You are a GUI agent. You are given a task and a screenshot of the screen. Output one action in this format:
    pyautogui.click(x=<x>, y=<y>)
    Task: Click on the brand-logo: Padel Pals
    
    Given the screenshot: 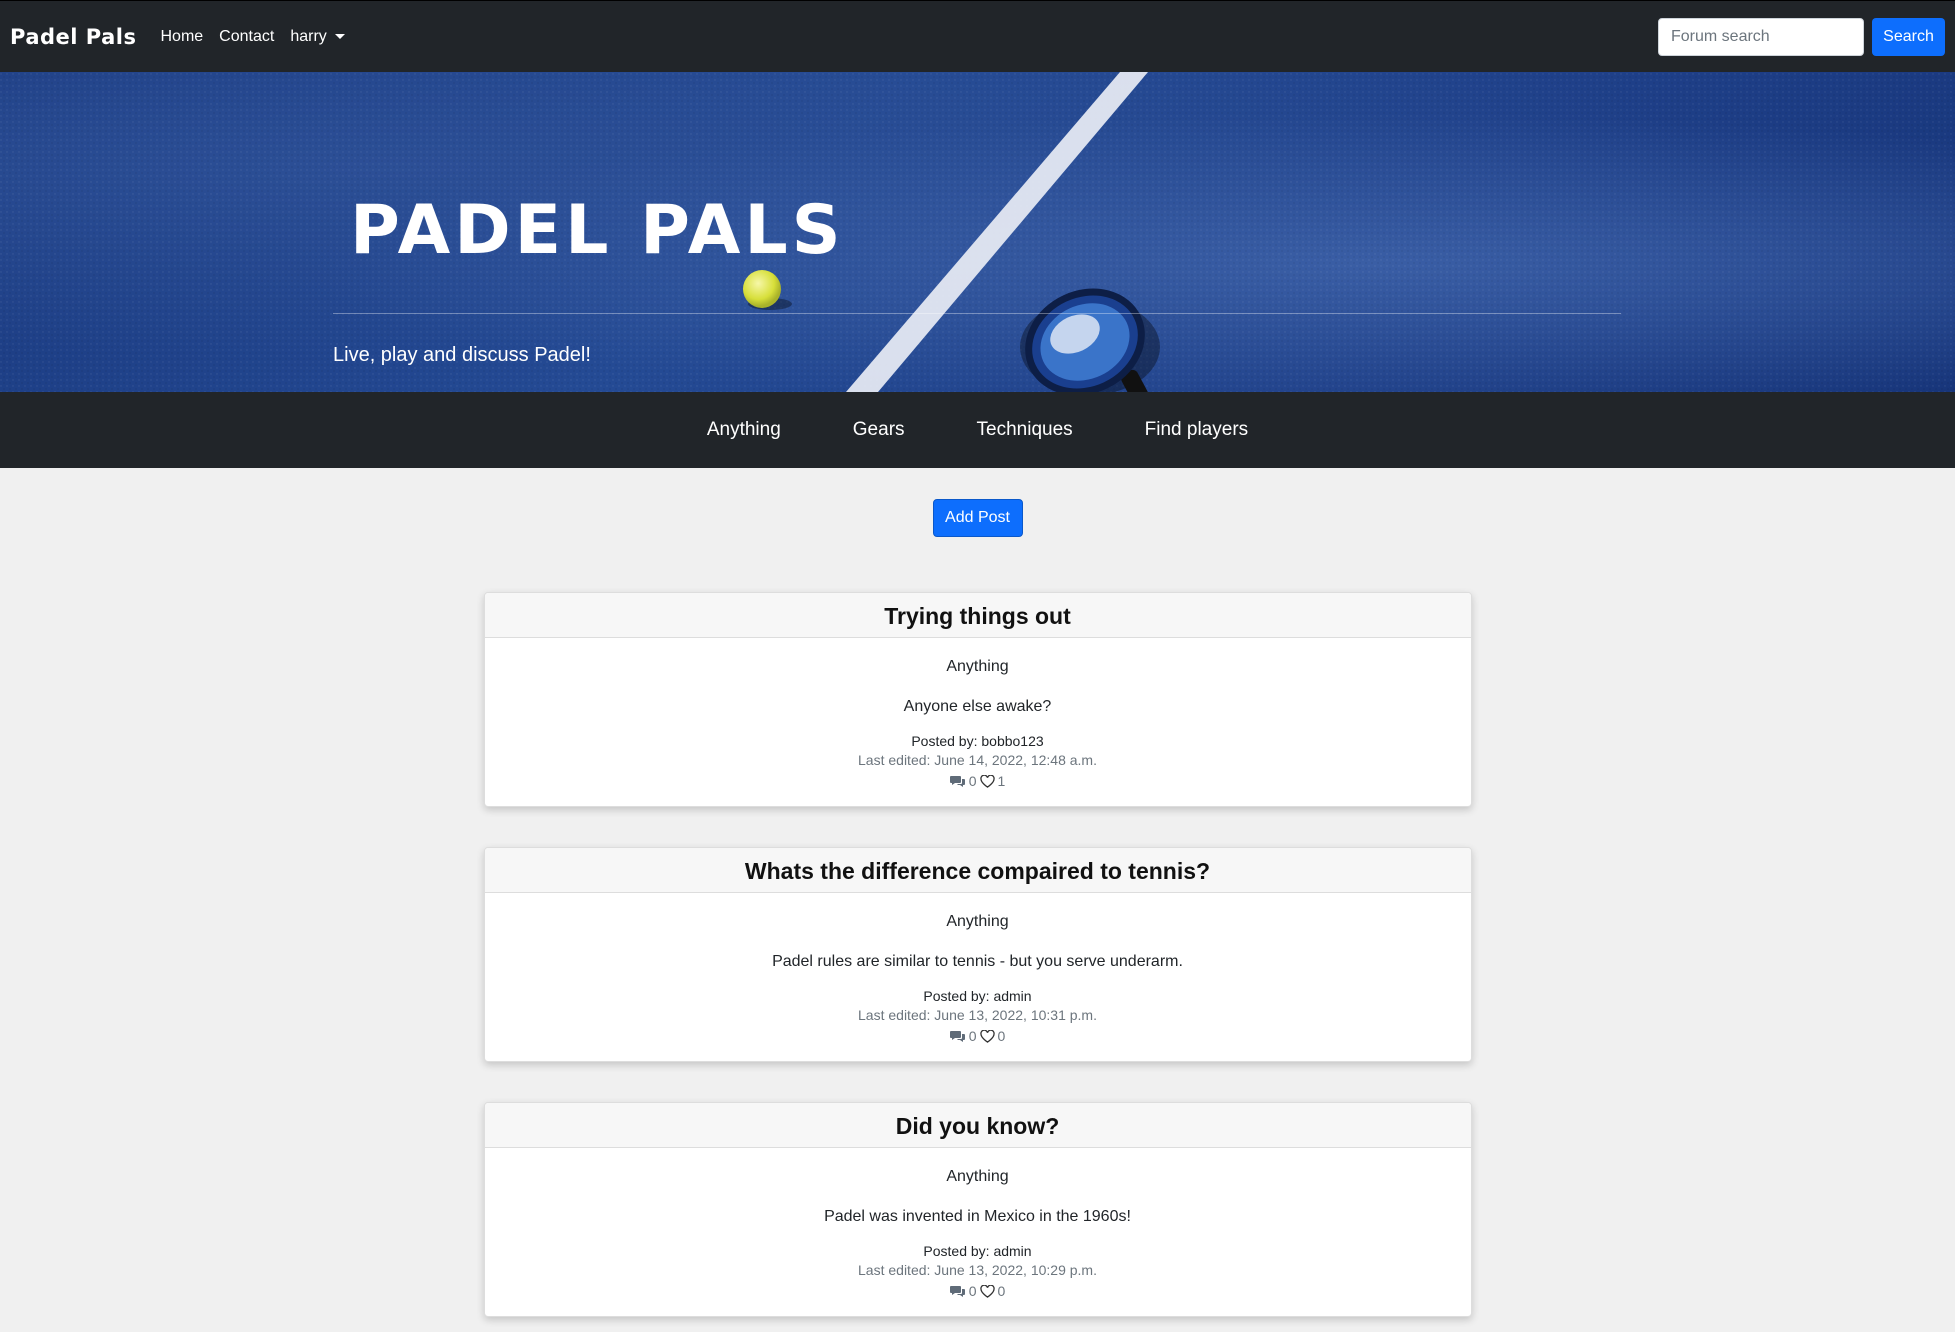 What is the action you would take?
    pyautogui.click(x=73, y=37)
    